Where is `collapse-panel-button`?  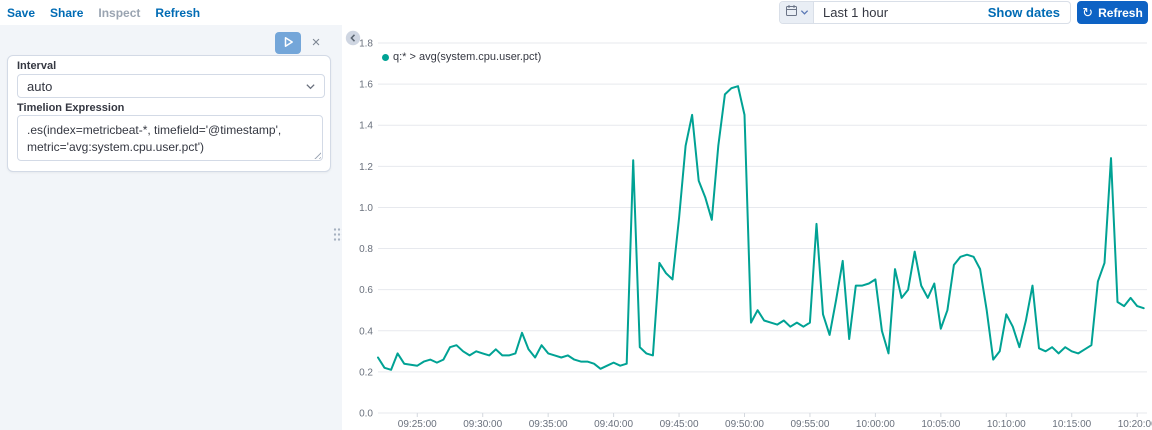 collapse-panel-button is located at coordinates (353, 38).